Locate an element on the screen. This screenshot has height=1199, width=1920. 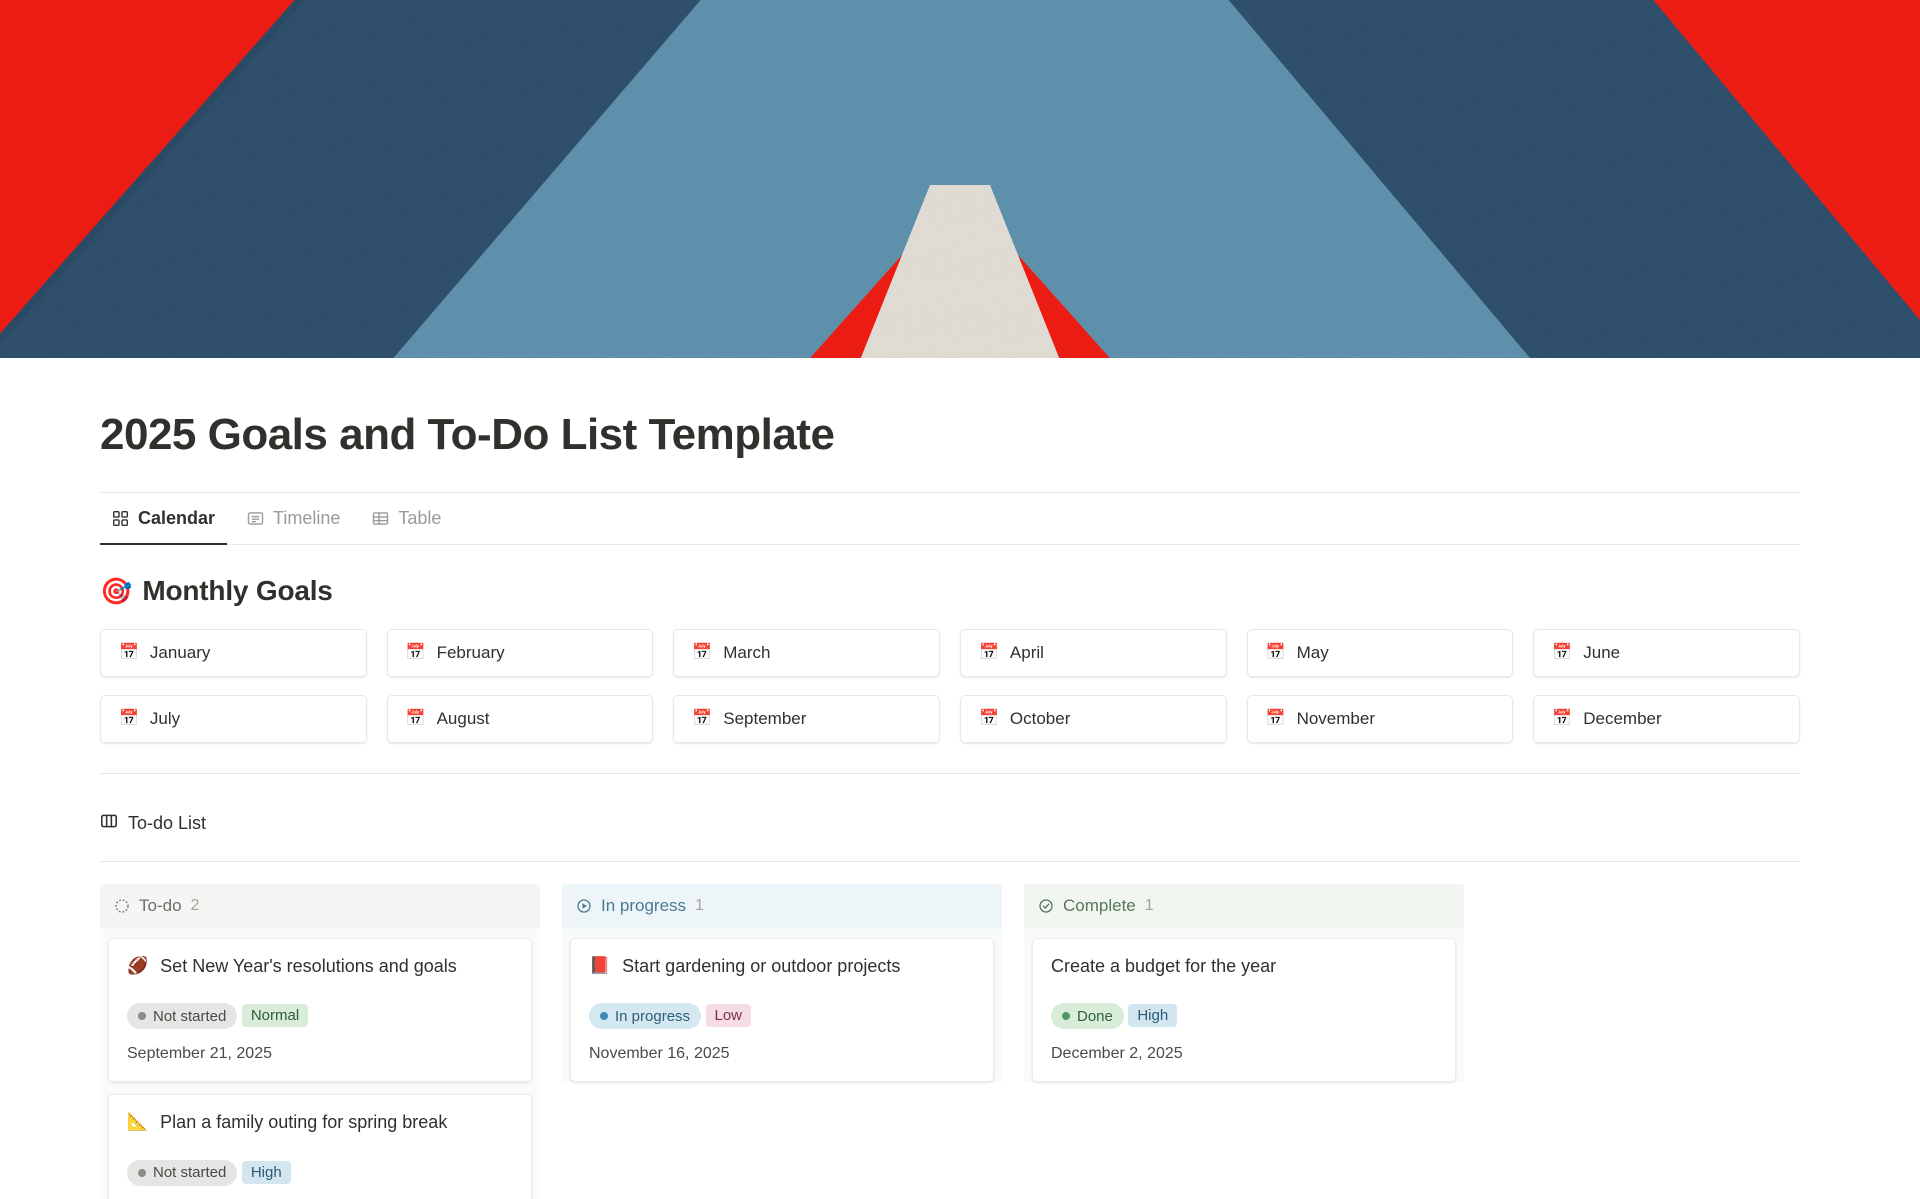
task-card-title-row: 📕 Start gardening or outdoor projects is located at coordinates (782, 973).